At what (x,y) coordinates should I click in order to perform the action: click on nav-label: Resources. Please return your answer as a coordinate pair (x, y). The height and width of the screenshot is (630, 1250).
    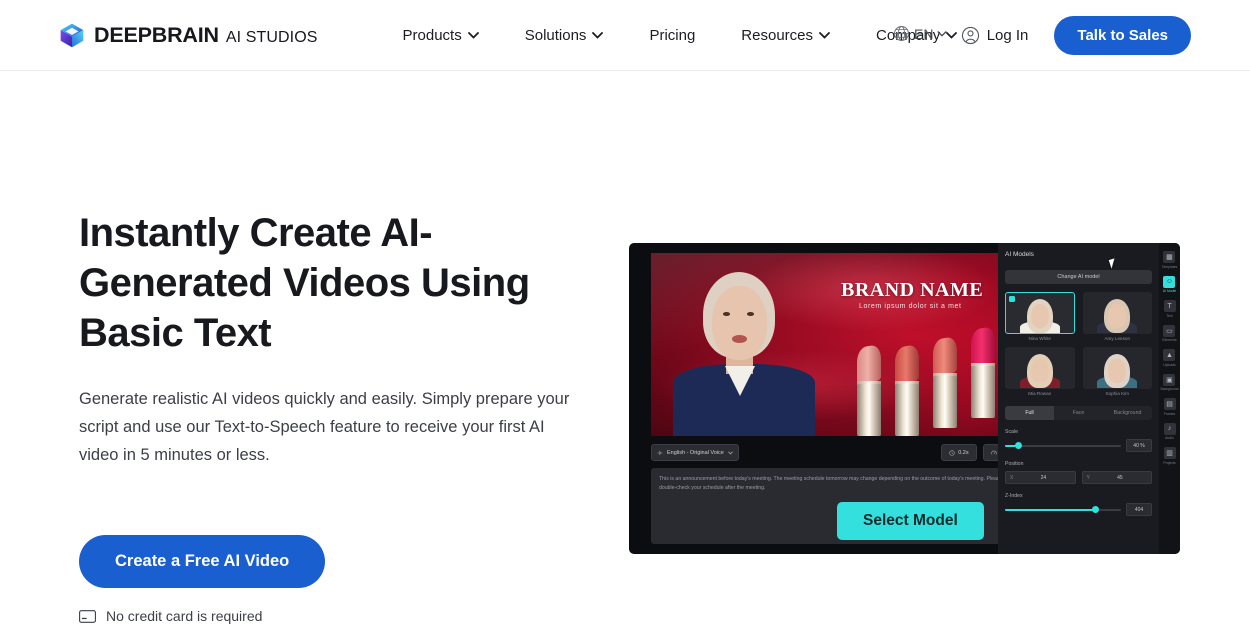
    Looking at the image, I should click on (777, 35).